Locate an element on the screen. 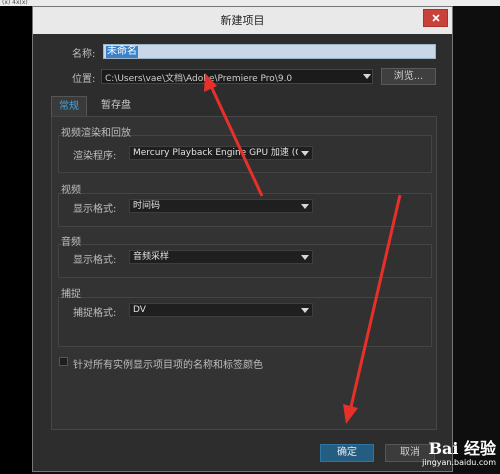 The height and width of the screenshot is (474, 500). close-button is located at coordinates (435, 18).